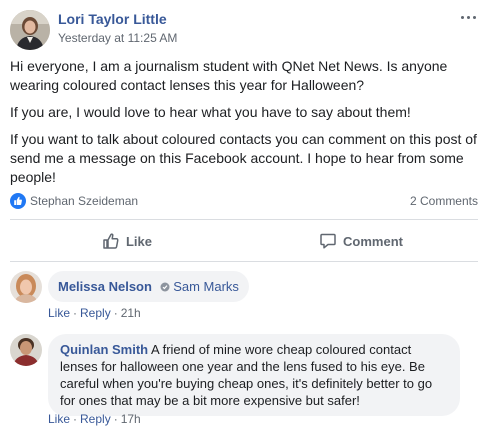 The height and width of the screenshot is (426, 488). I want to click on comment-age: 17h, so click(131, 419).